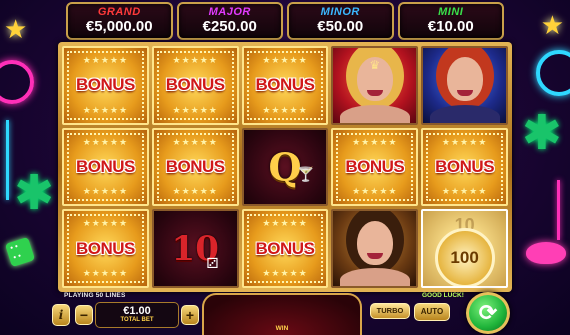  Describe the element at coordinates (212, 262) in the screenshot. I see `dice-icon: ⚂` at that location.